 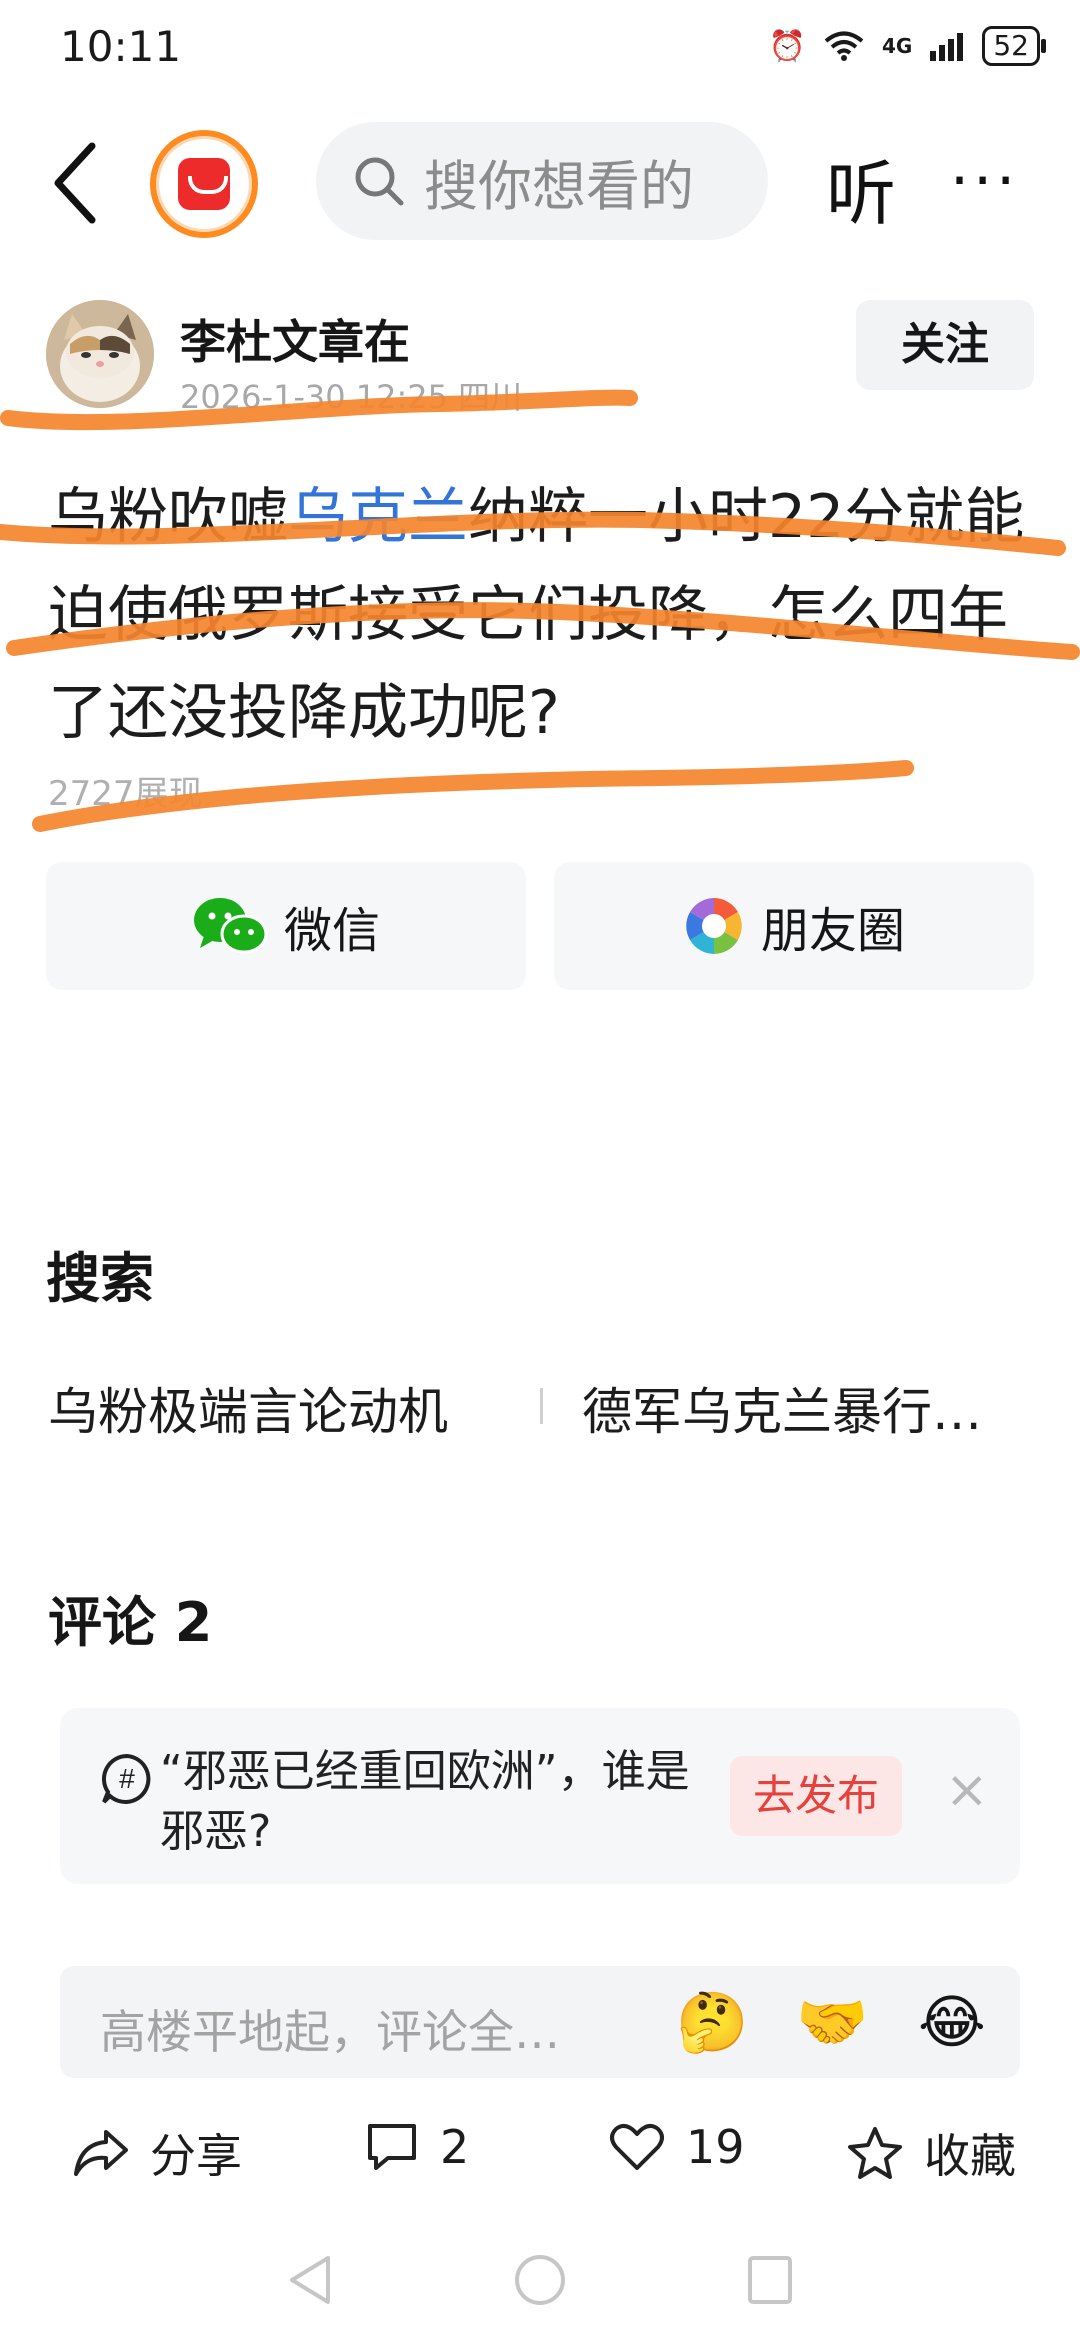 I want to click on heart-icon, so click(x=637, y=2146).